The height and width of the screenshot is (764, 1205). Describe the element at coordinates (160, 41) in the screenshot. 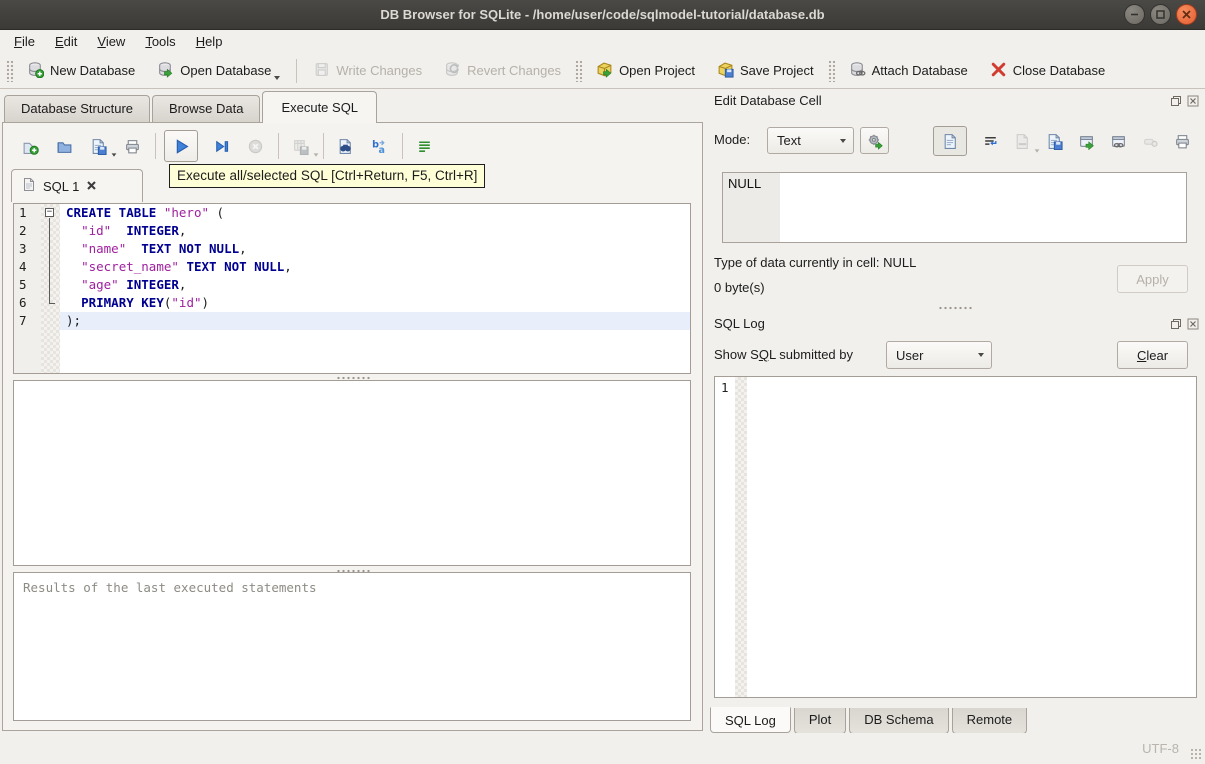

I see `menu-tools: Tools` at that location.